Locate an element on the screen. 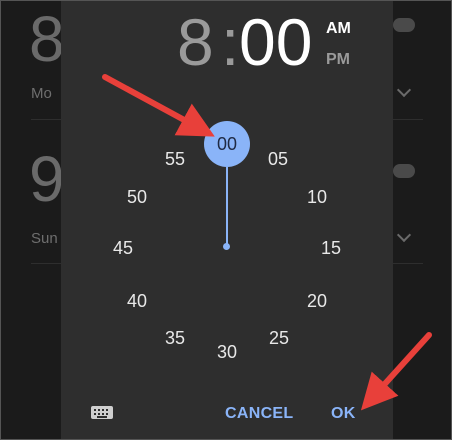  minute-option-30: 30 is located at coordinates (227, 352).